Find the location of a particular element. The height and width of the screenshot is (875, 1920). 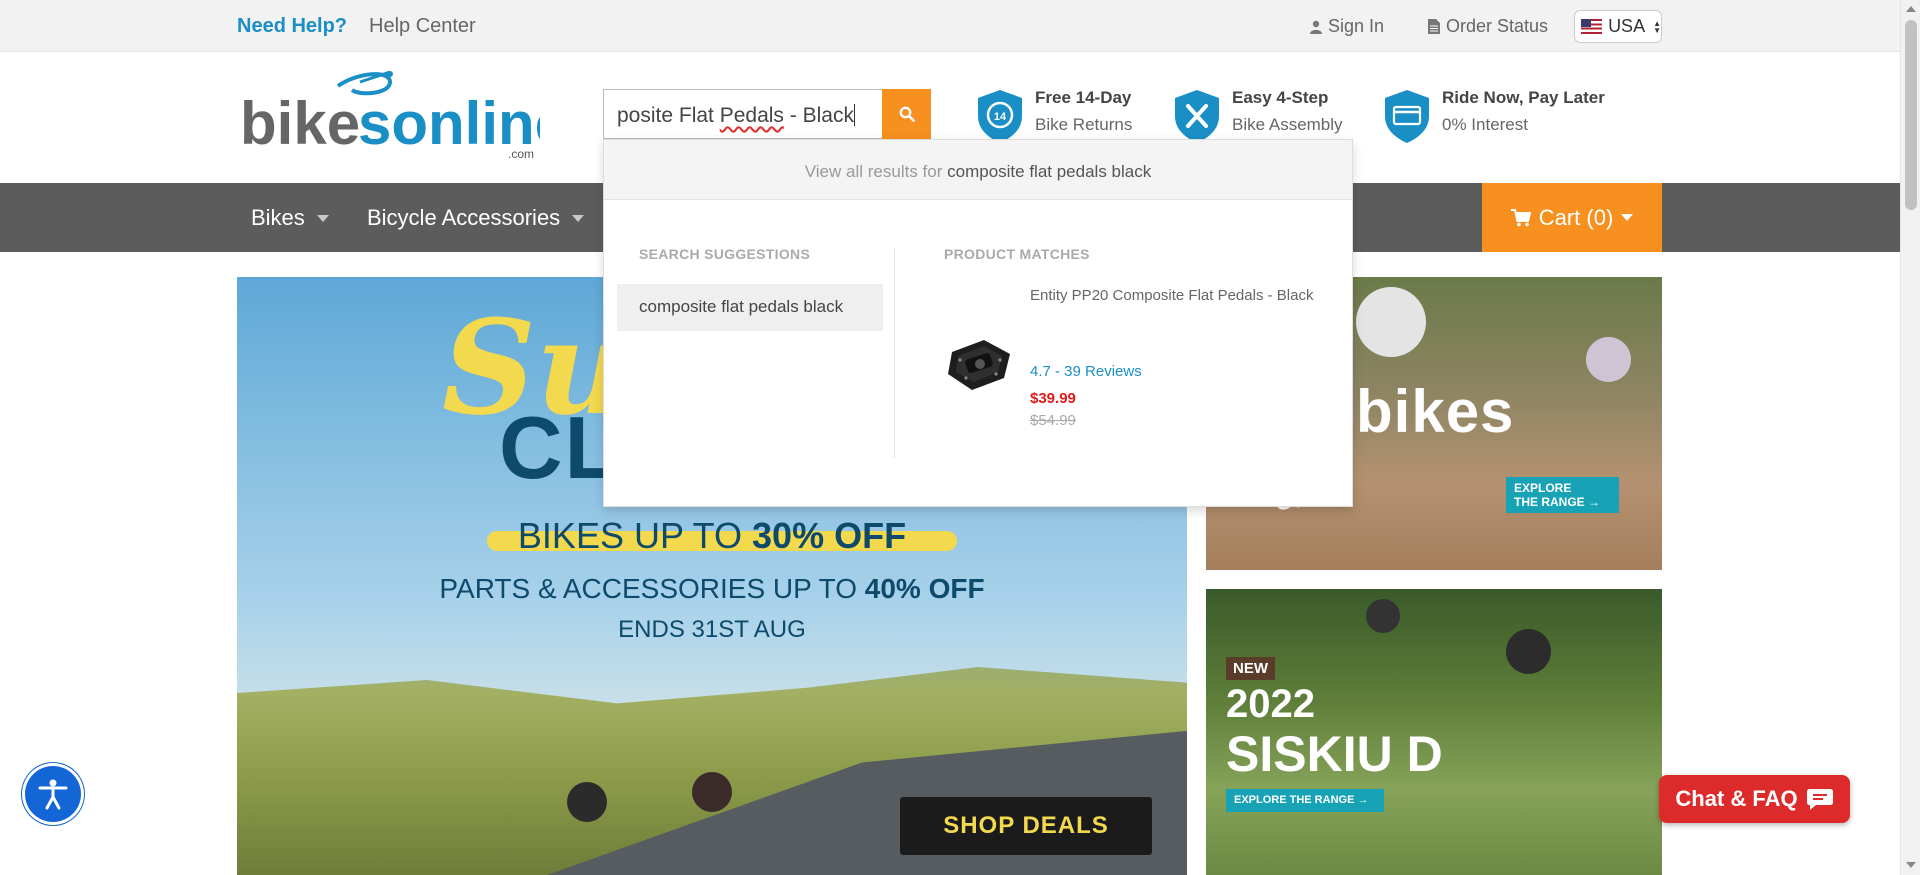

sign-in-link: Sign In is located at coordinates (1347, 26).